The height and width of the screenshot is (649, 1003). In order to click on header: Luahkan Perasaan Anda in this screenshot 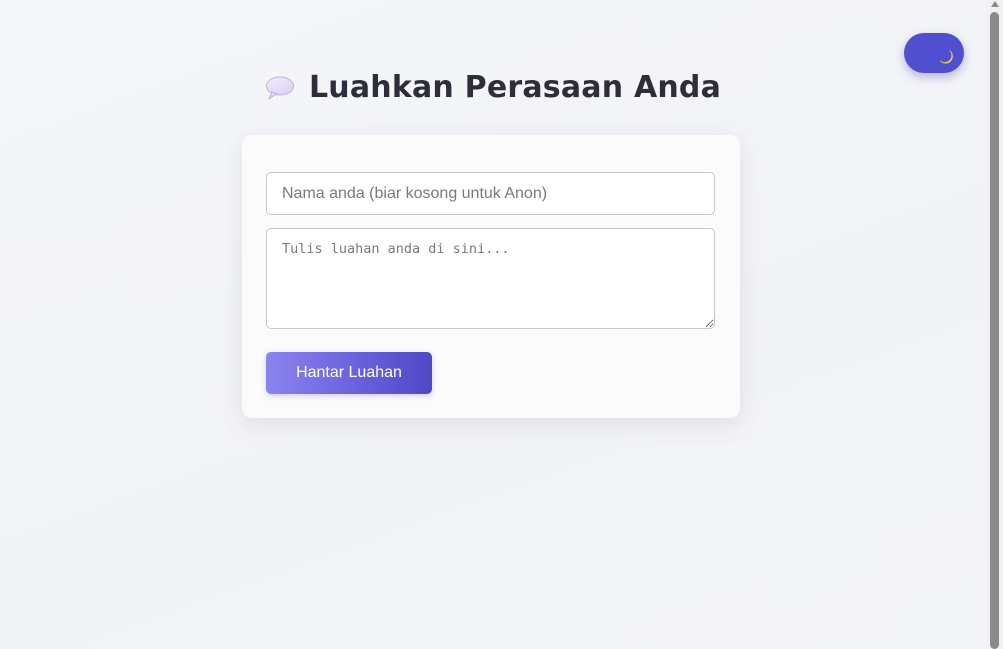, I will do `click(493, 87)`.